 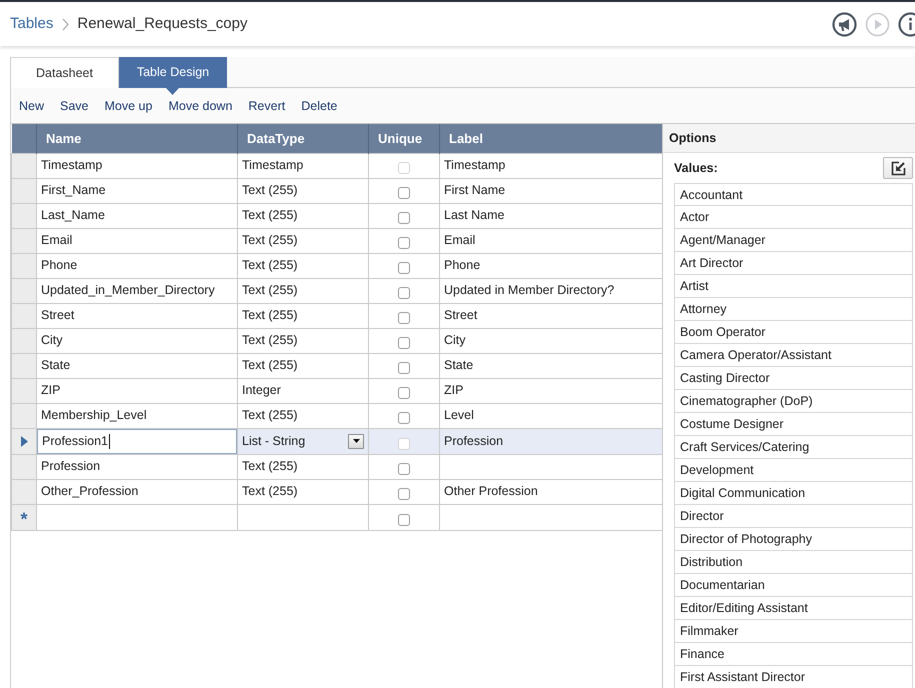 What do you see at coordinates (303, 441) in the screenshot?
I see `data-type-select: List - String` at bounding box center [303, 441].